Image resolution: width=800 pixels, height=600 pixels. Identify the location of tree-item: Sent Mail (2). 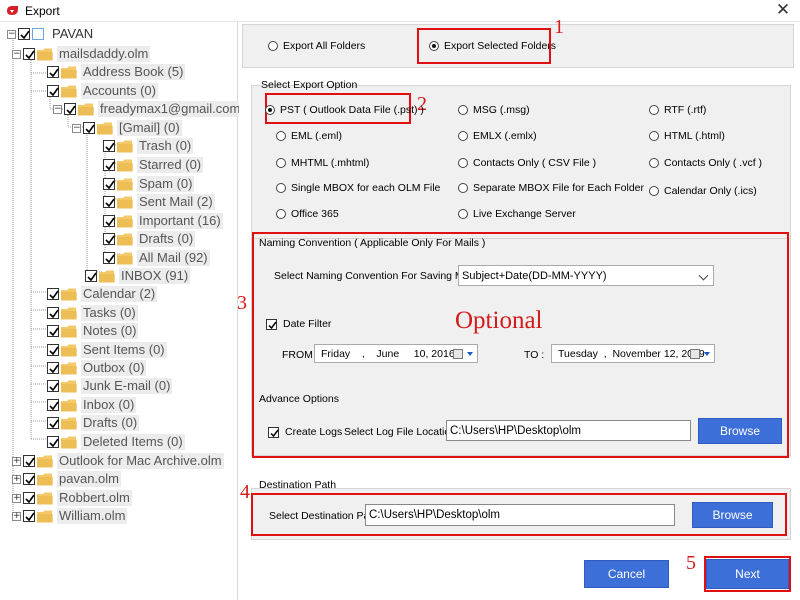
(159, 202).